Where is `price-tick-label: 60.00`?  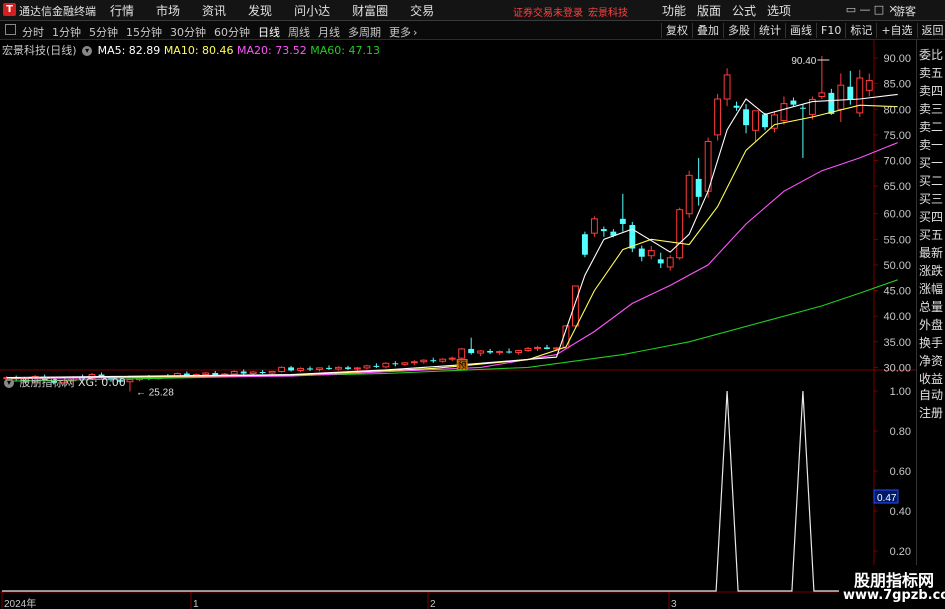
price-tick-label: 60.00 is located at coordinates (897, 215).